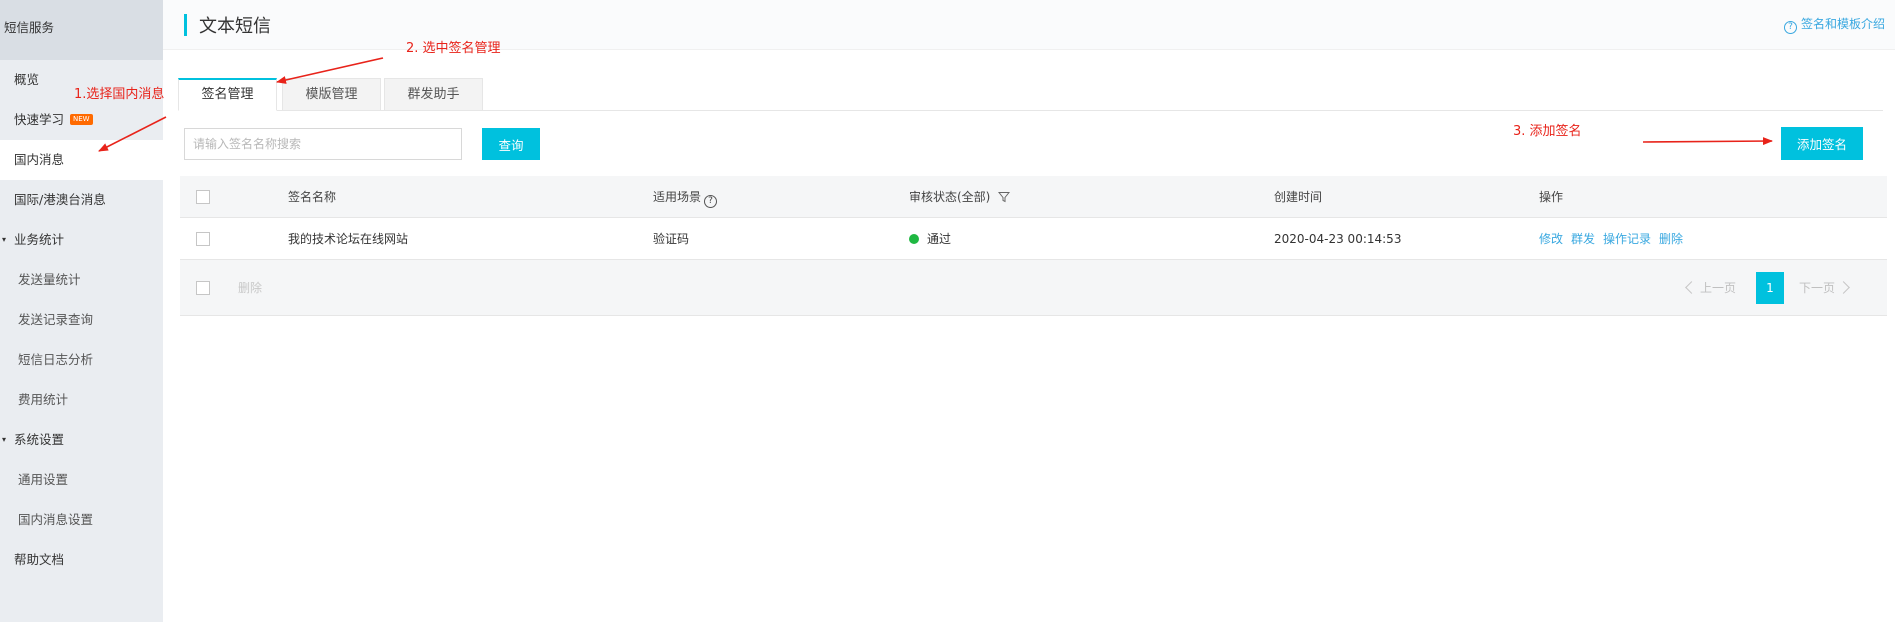 The height and width of the screenshot is (622, 1895). Describe the element at coordinates (1843, 287) in the screenshot. I see `chevron-right-icon` at that location.